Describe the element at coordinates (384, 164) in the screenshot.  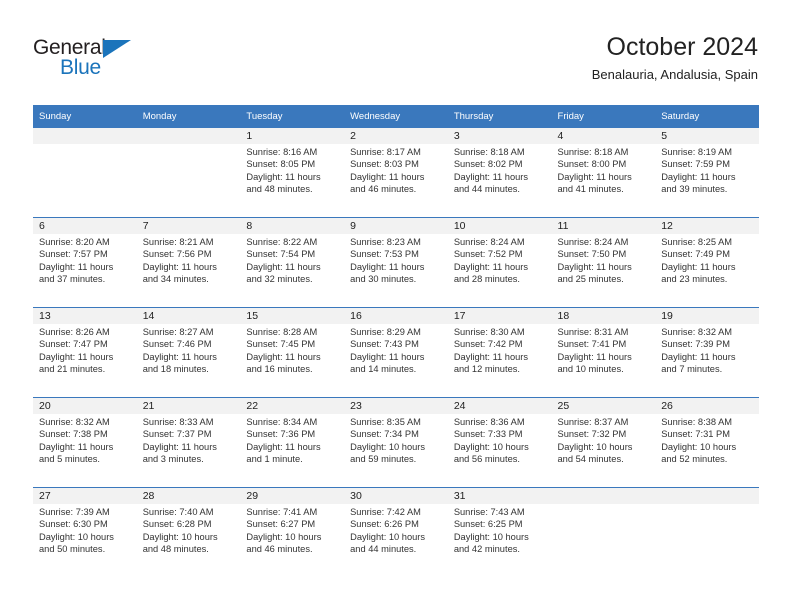
I see `day-detail-line: Sunset: 8:03 PM` at that location.